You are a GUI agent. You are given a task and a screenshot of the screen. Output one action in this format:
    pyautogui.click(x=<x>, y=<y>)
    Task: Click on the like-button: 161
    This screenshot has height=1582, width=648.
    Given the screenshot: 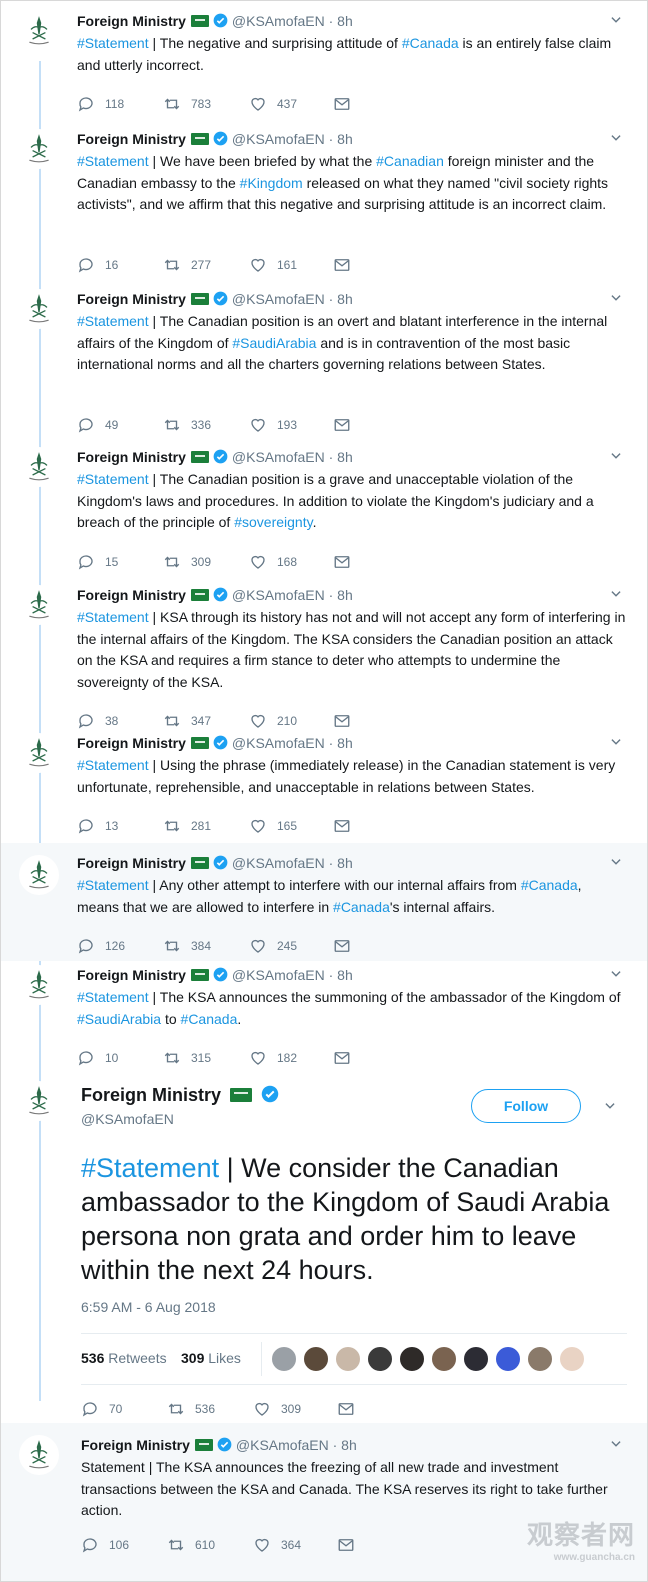 What is the action you would take?
    pyautogui.click(x=273, y=265)
    